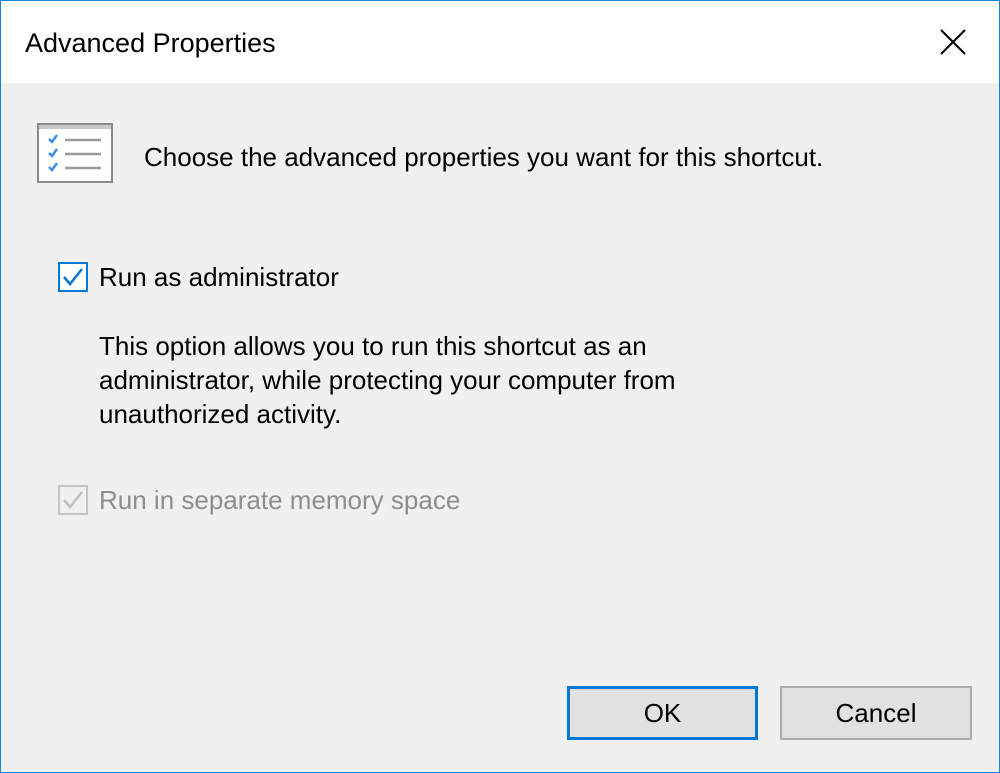  Describe the element at coordinates (220, 414) in the screenshot. I see `description-line: unauthorized activity.` at that location.